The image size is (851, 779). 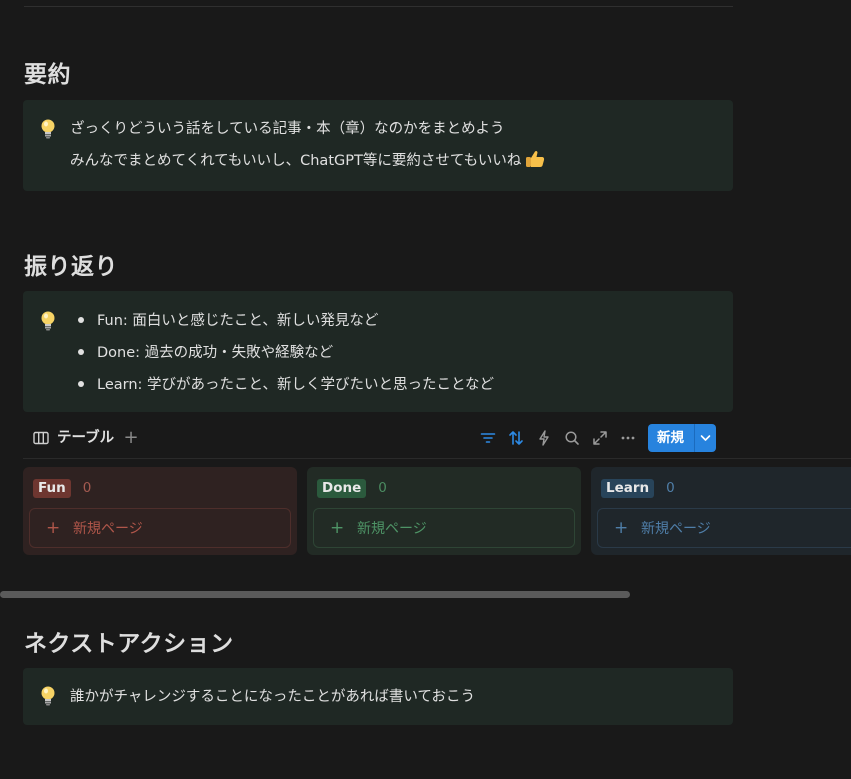 I want to click on column-header: Done 0, so click(x=352, y=487).